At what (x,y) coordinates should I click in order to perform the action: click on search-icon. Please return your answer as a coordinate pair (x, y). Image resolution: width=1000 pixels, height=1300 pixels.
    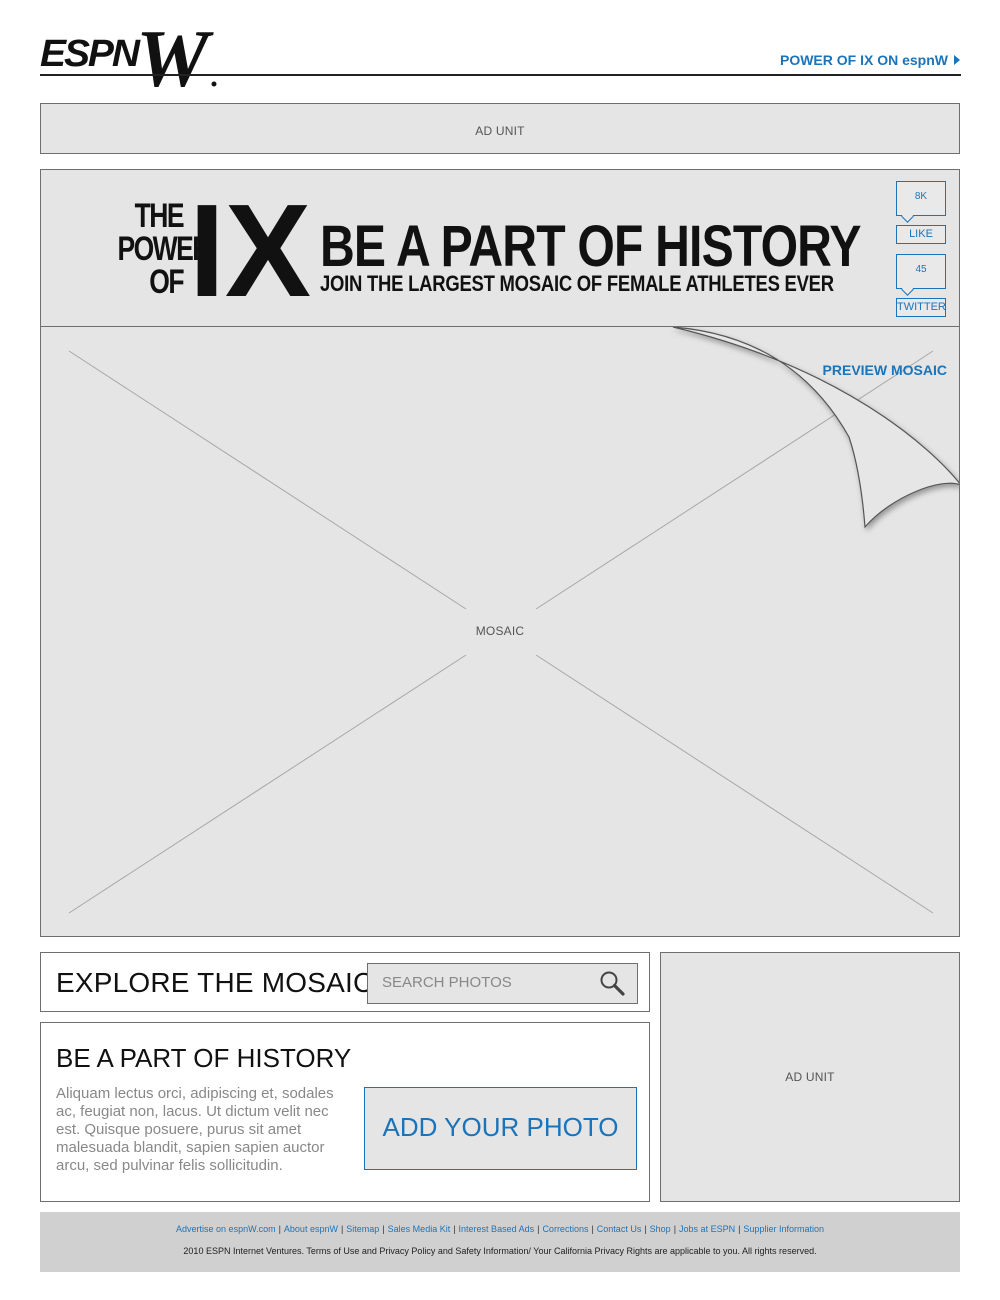
    Looking at the image, I should click on (612, 983).